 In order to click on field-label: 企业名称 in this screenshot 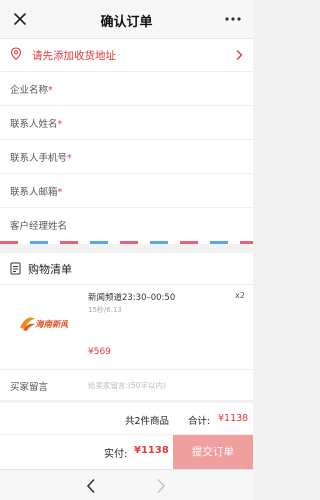, I will do `click(29, 90)`.